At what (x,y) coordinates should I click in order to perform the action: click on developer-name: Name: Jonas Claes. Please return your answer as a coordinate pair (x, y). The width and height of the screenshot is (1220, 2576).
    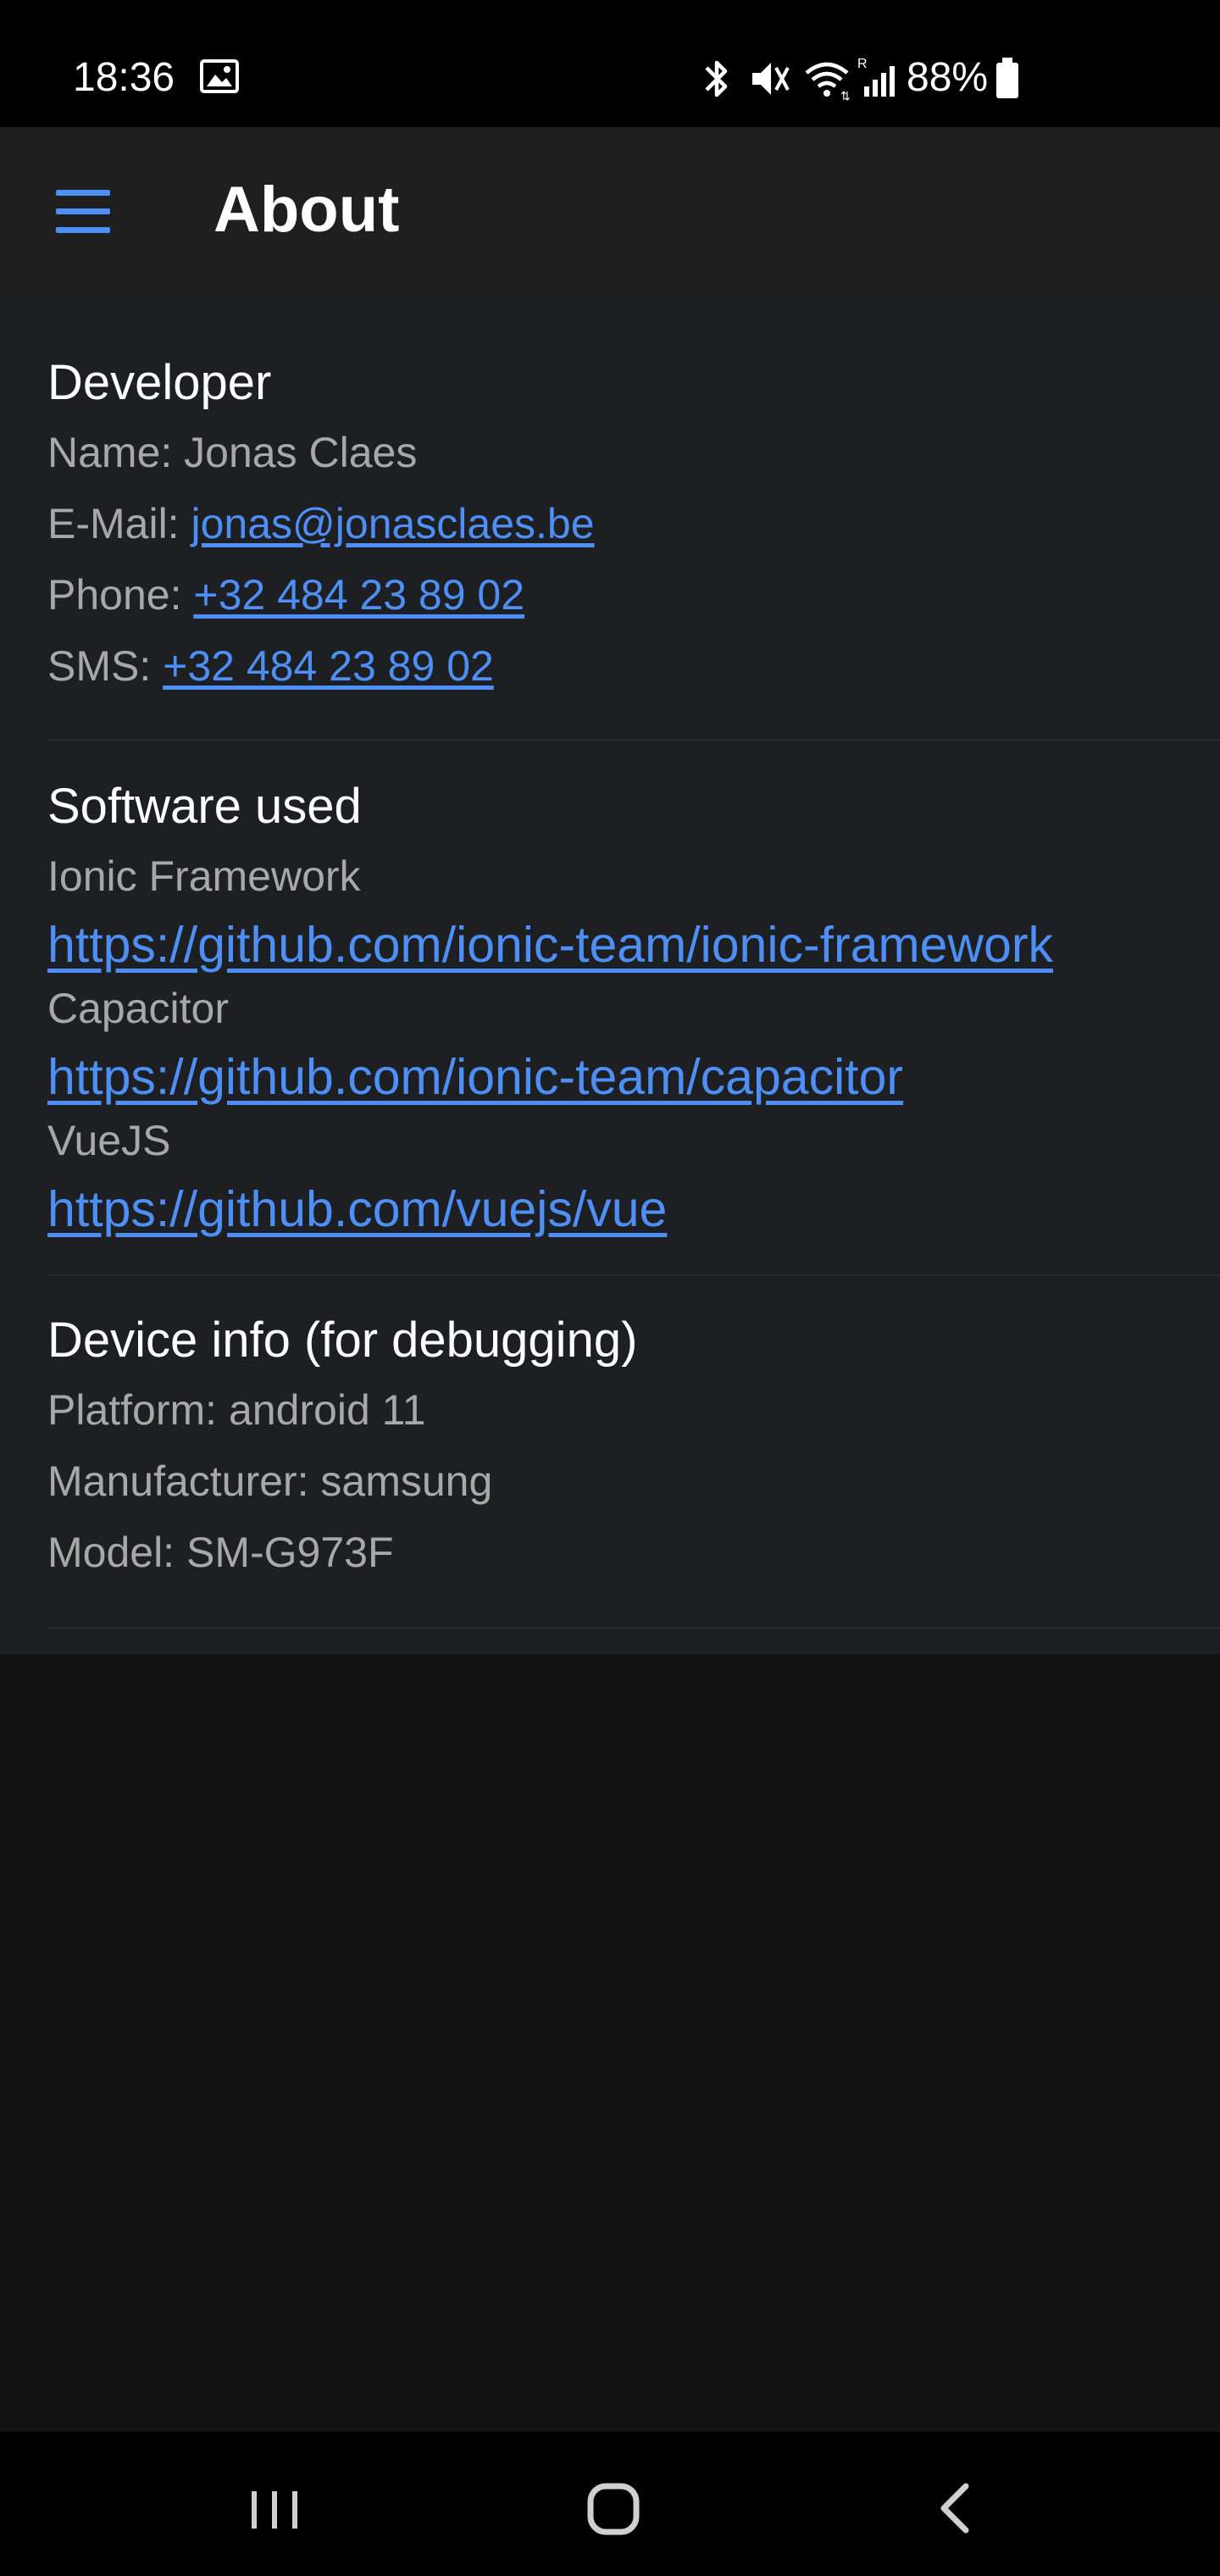
    Looking at the image, I should click on (232, 452).